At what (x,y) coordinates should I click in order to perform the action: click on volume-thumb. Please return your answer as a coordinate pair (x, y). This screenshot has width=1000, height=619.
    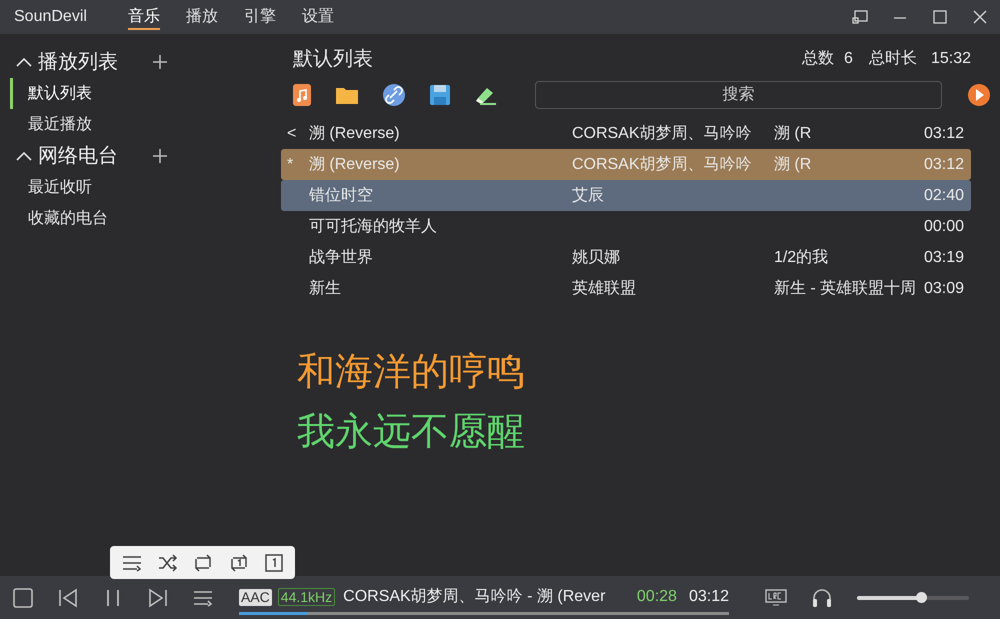
    Looking at the image, I should click on (921, 597).